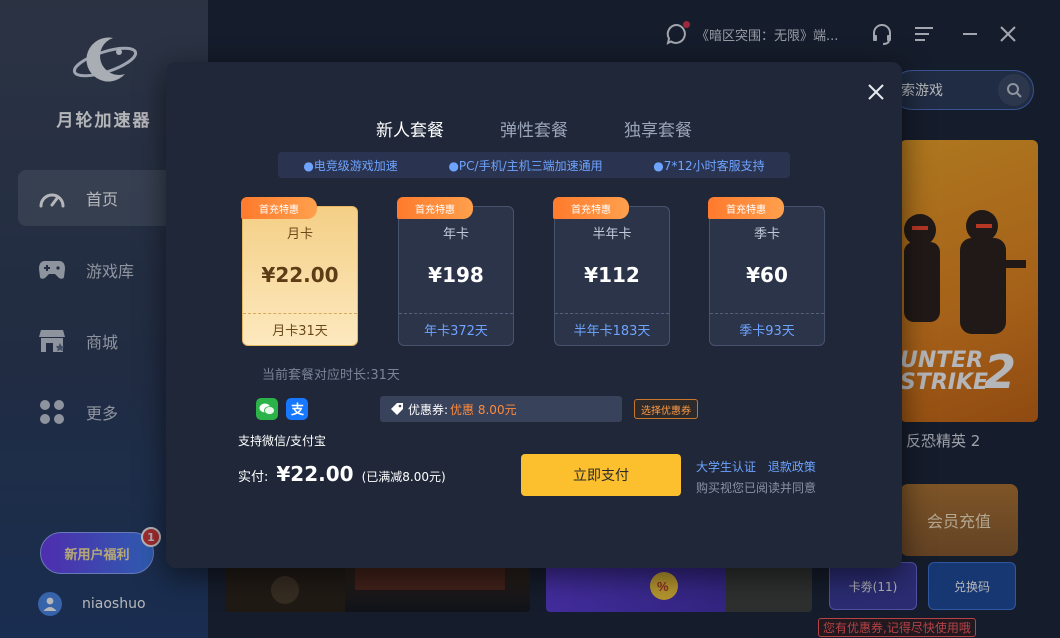 Image resolution: width=1060 pixels, height=638 pixels. I want to click on feature-bar: ●电竞级游戏加速 ●PC/手机/主机三端加速通用 ●7*12小时客服支持, so click(534, 165).